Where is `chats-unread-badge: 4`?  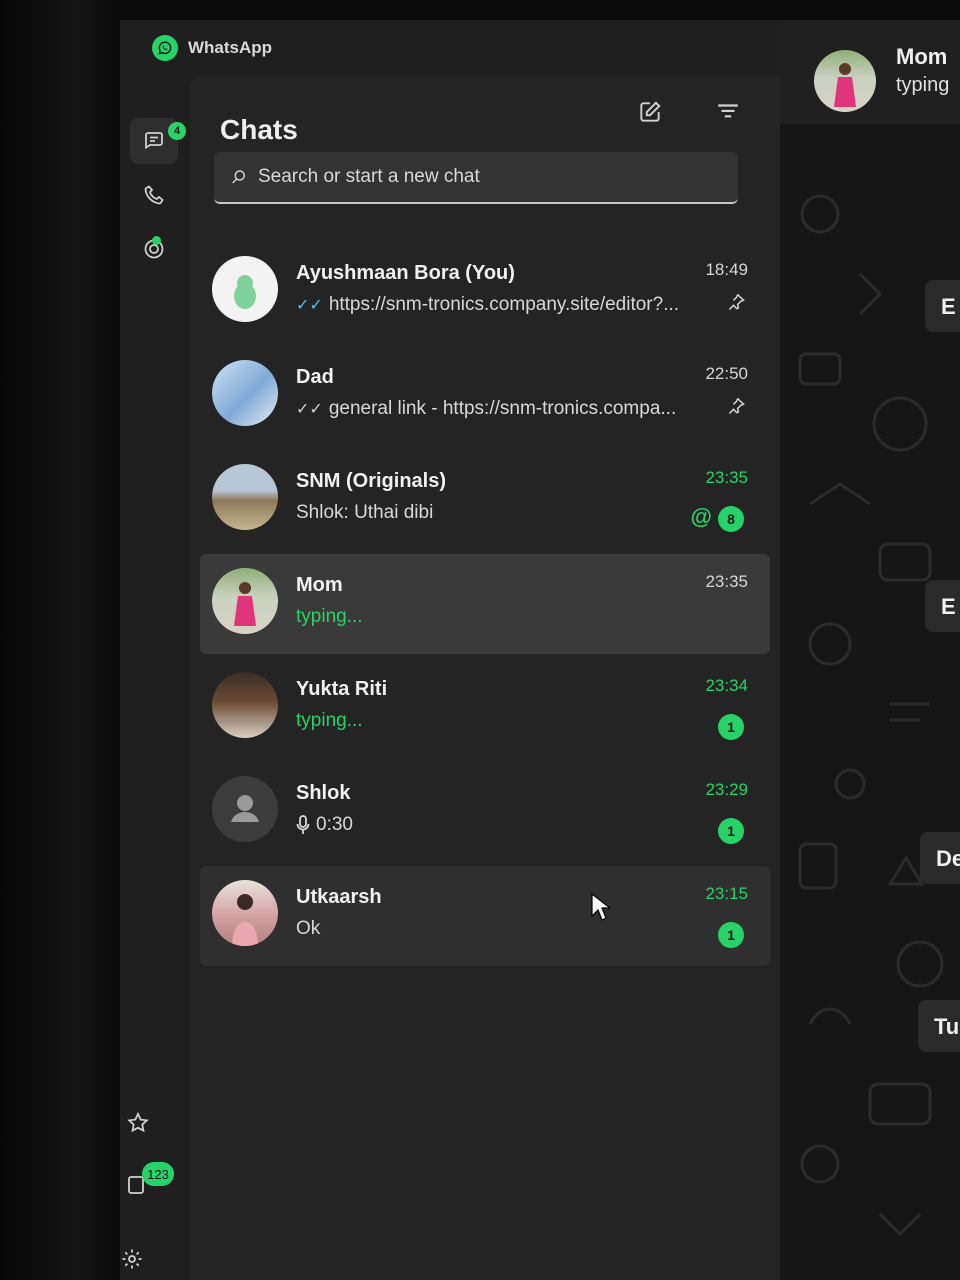 chats-unread-badge: 4 is located at coordinates (177, 131).